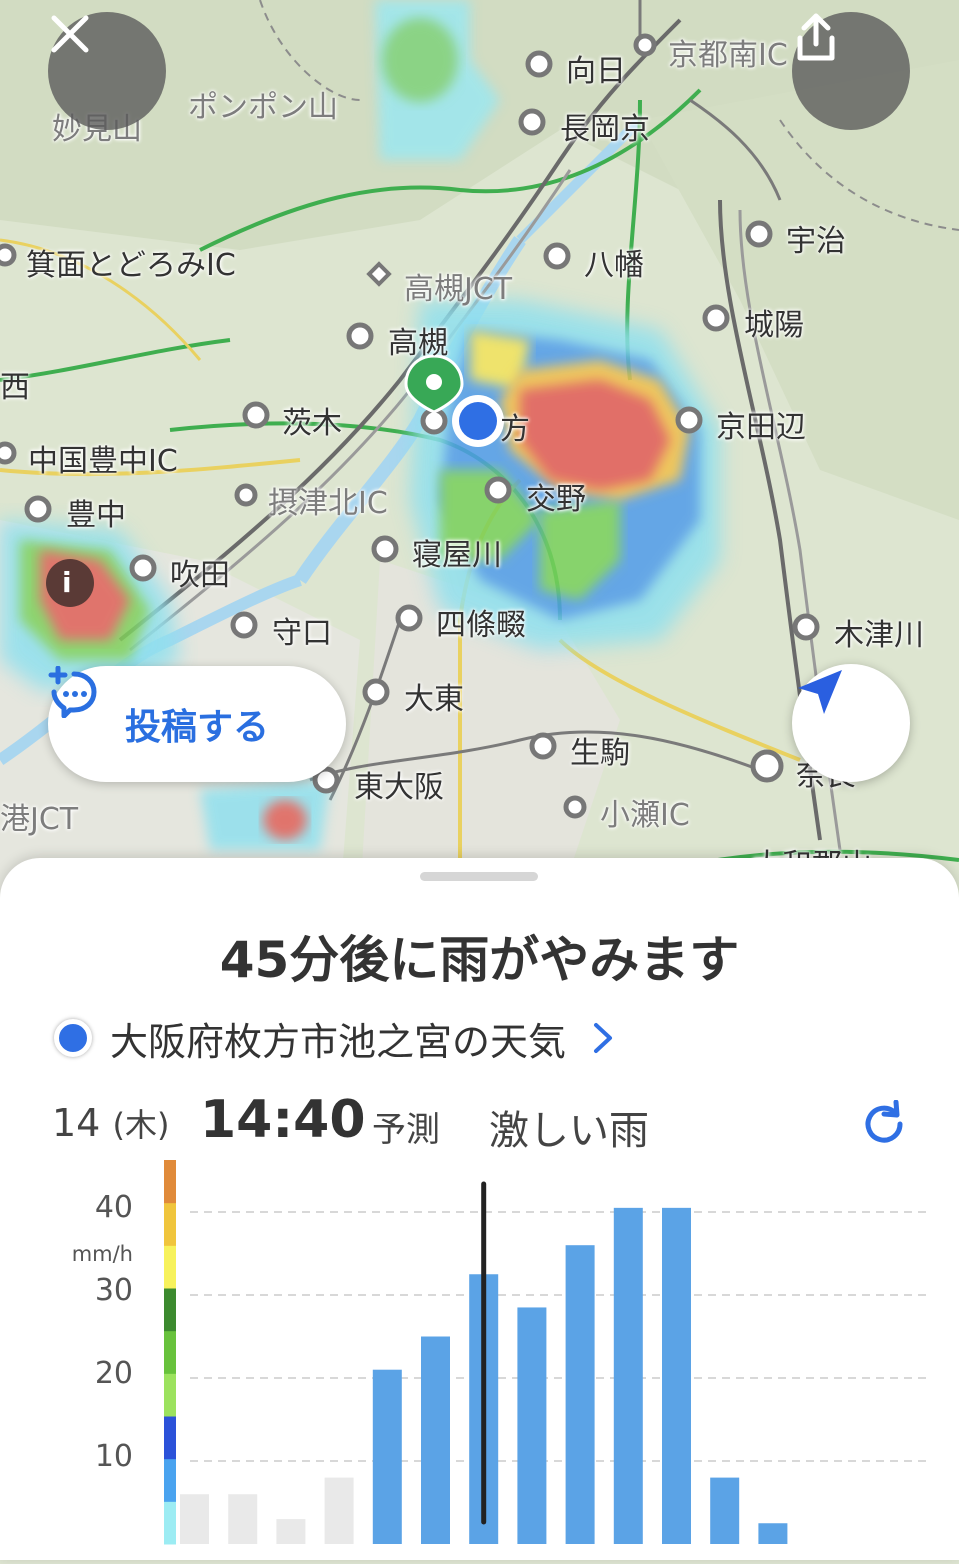 The height and width of the screenshot is (1564, 959). I want to click on current-location-button, so click(851, 723).